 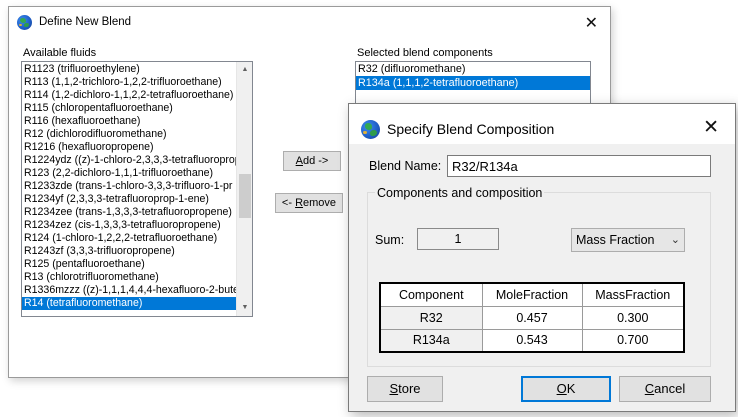 What do you see at coordinates (460, 193) in the screenshot?
I see `components-group-label: Components and composition` at bounding box center [460, 193].